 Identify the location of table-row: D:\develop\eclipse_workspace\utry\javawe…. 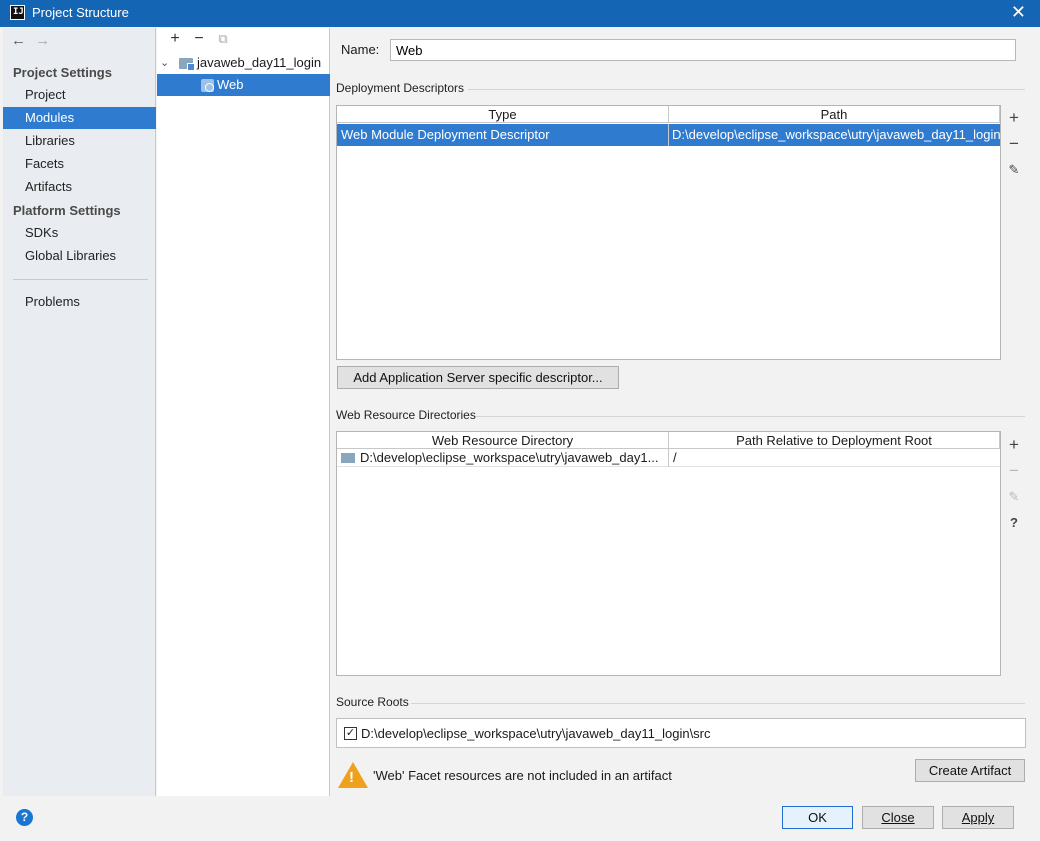
(668, 458).